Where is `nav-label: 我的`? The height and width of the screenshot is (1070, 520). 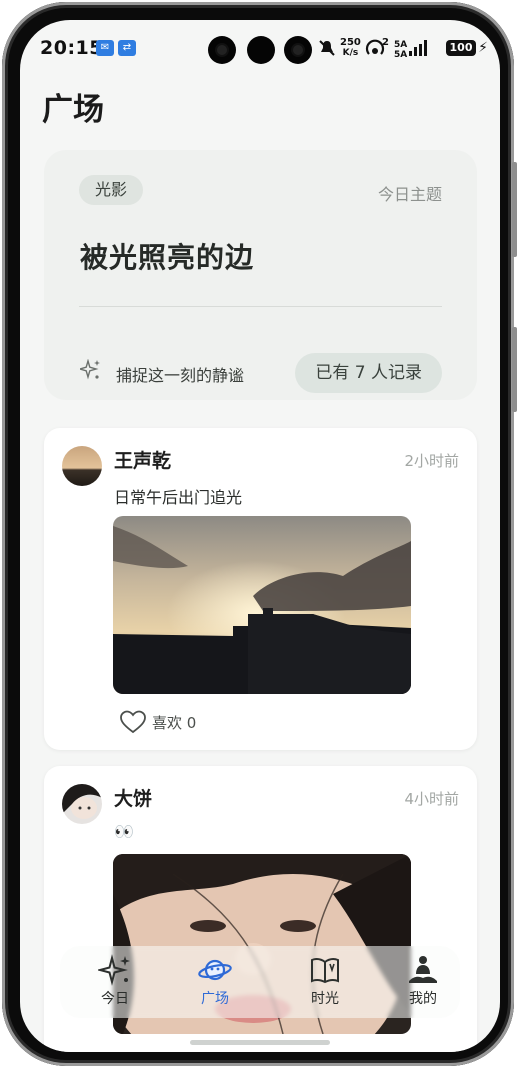
nav-label: 我的 is located at coordinates (423, 999).